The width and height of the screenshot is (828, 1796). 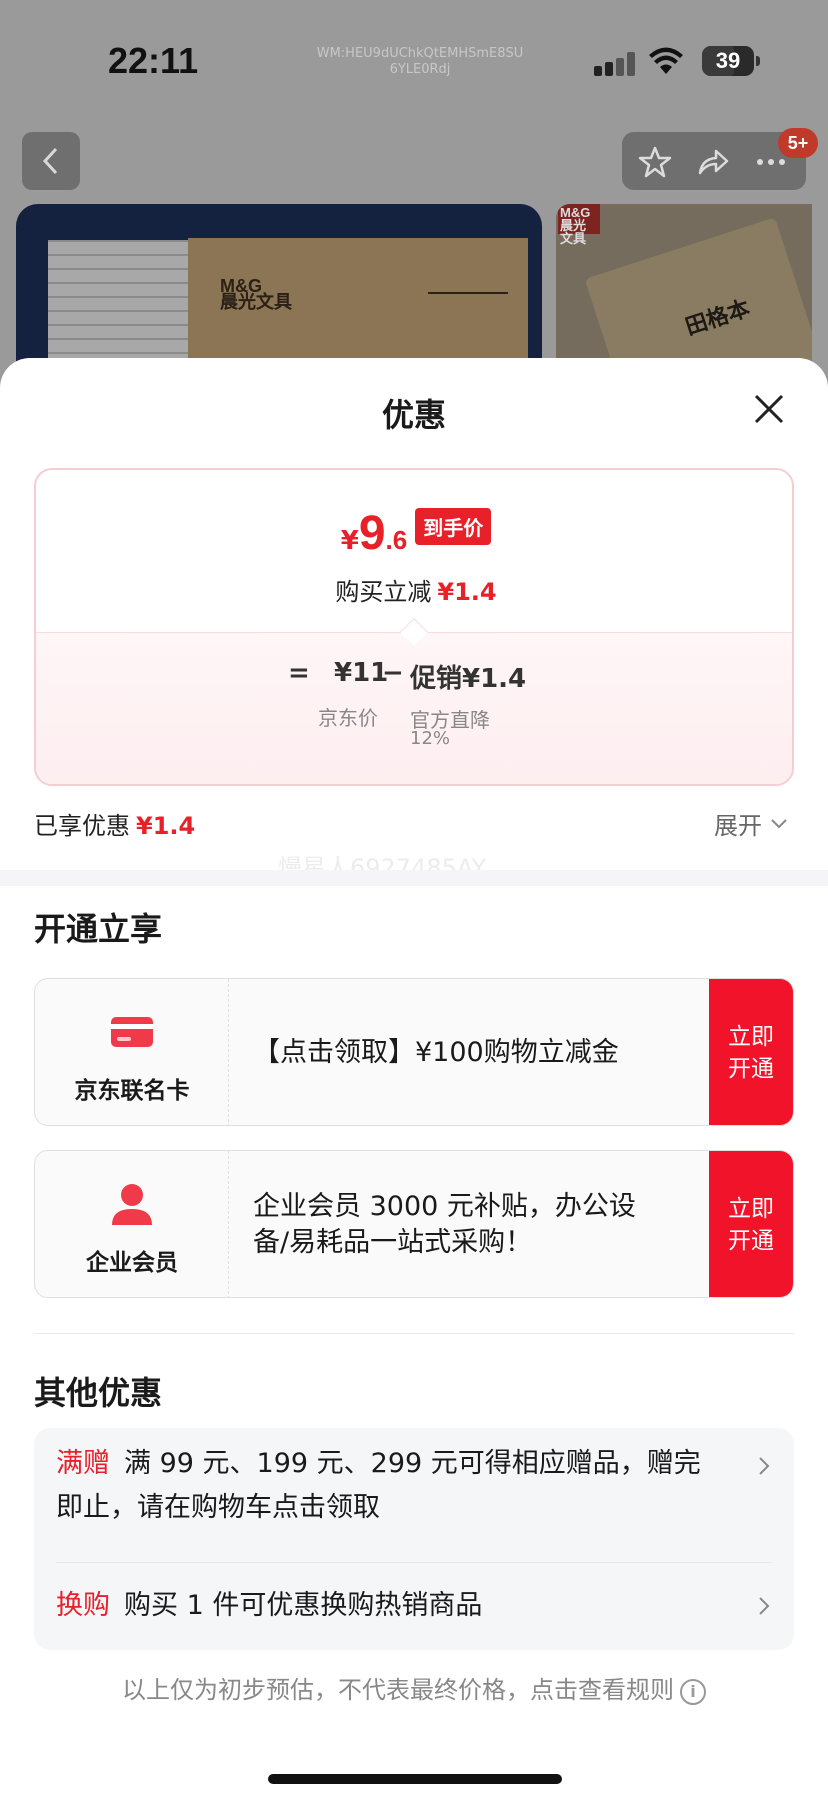 I want to click on jd-price: ¥11, so click(x=361, y=673).